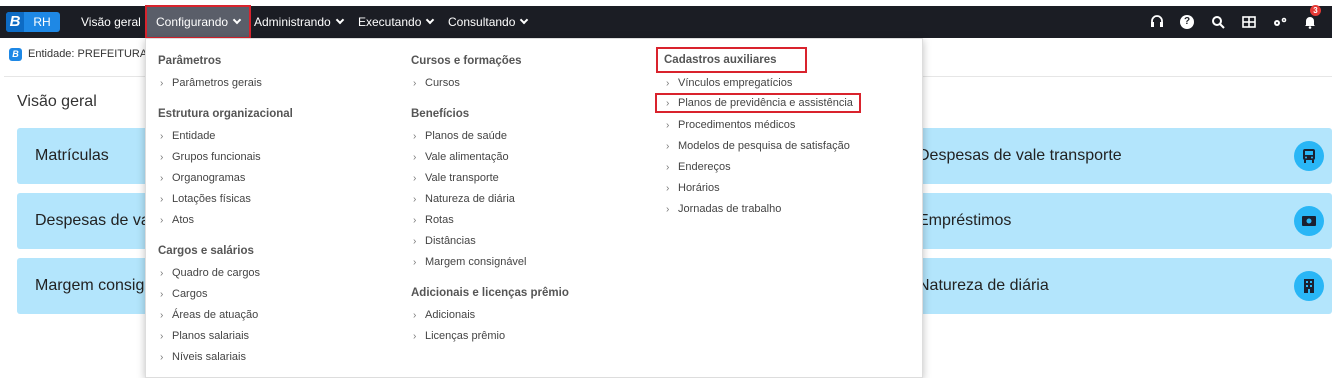 The width and height of the screenshot is (1332, 378). Describe the element at coordinates (42, 22) in the screenshot. I see `logo-text: RH` at that location.